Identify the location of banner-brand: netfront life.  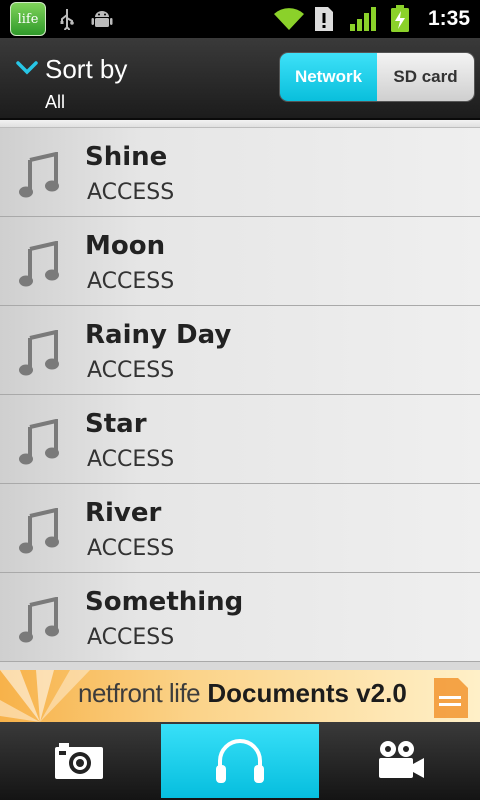
(139, 693).